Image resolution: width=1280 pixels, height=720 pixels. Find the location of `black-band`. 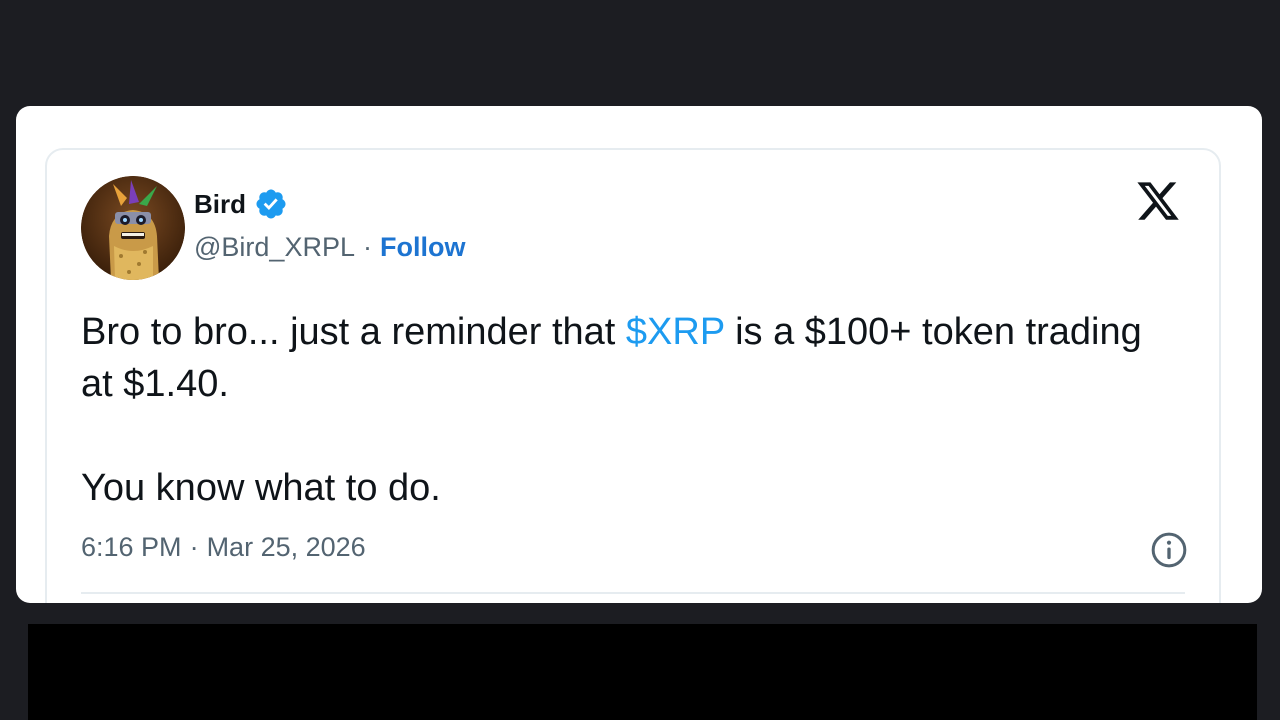

black-band is located at coordinates (642, 672).